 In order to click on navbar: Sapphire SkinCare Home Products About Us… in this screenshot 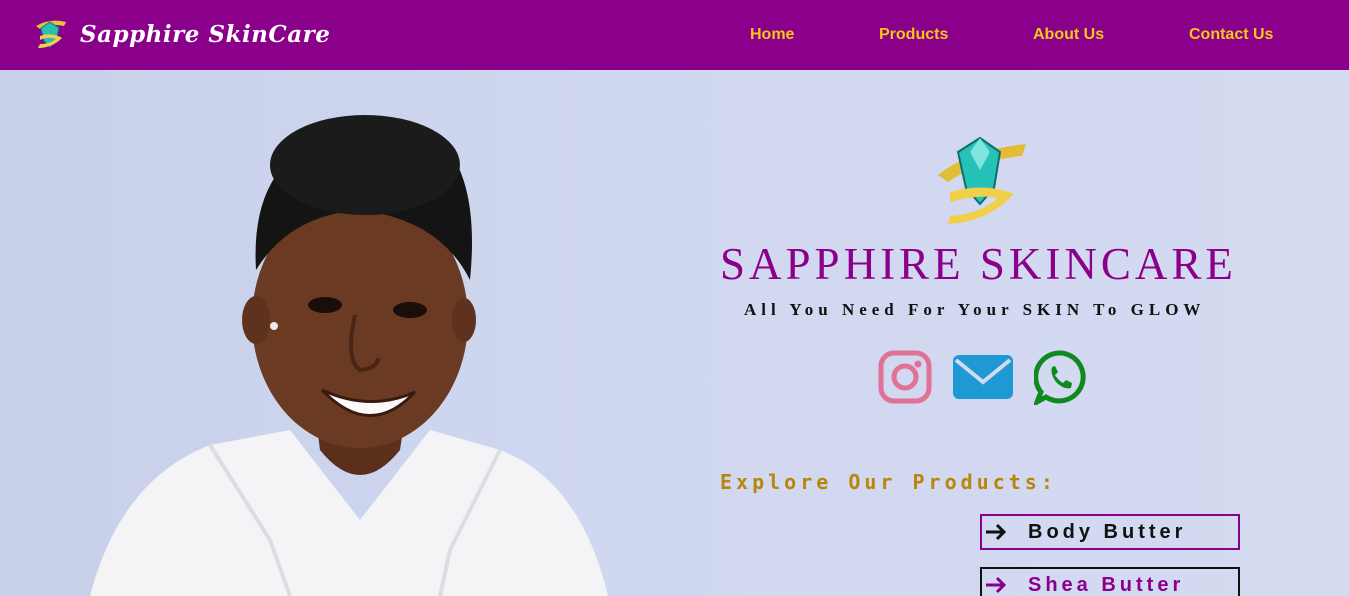, I will do `click(674, 35)`.